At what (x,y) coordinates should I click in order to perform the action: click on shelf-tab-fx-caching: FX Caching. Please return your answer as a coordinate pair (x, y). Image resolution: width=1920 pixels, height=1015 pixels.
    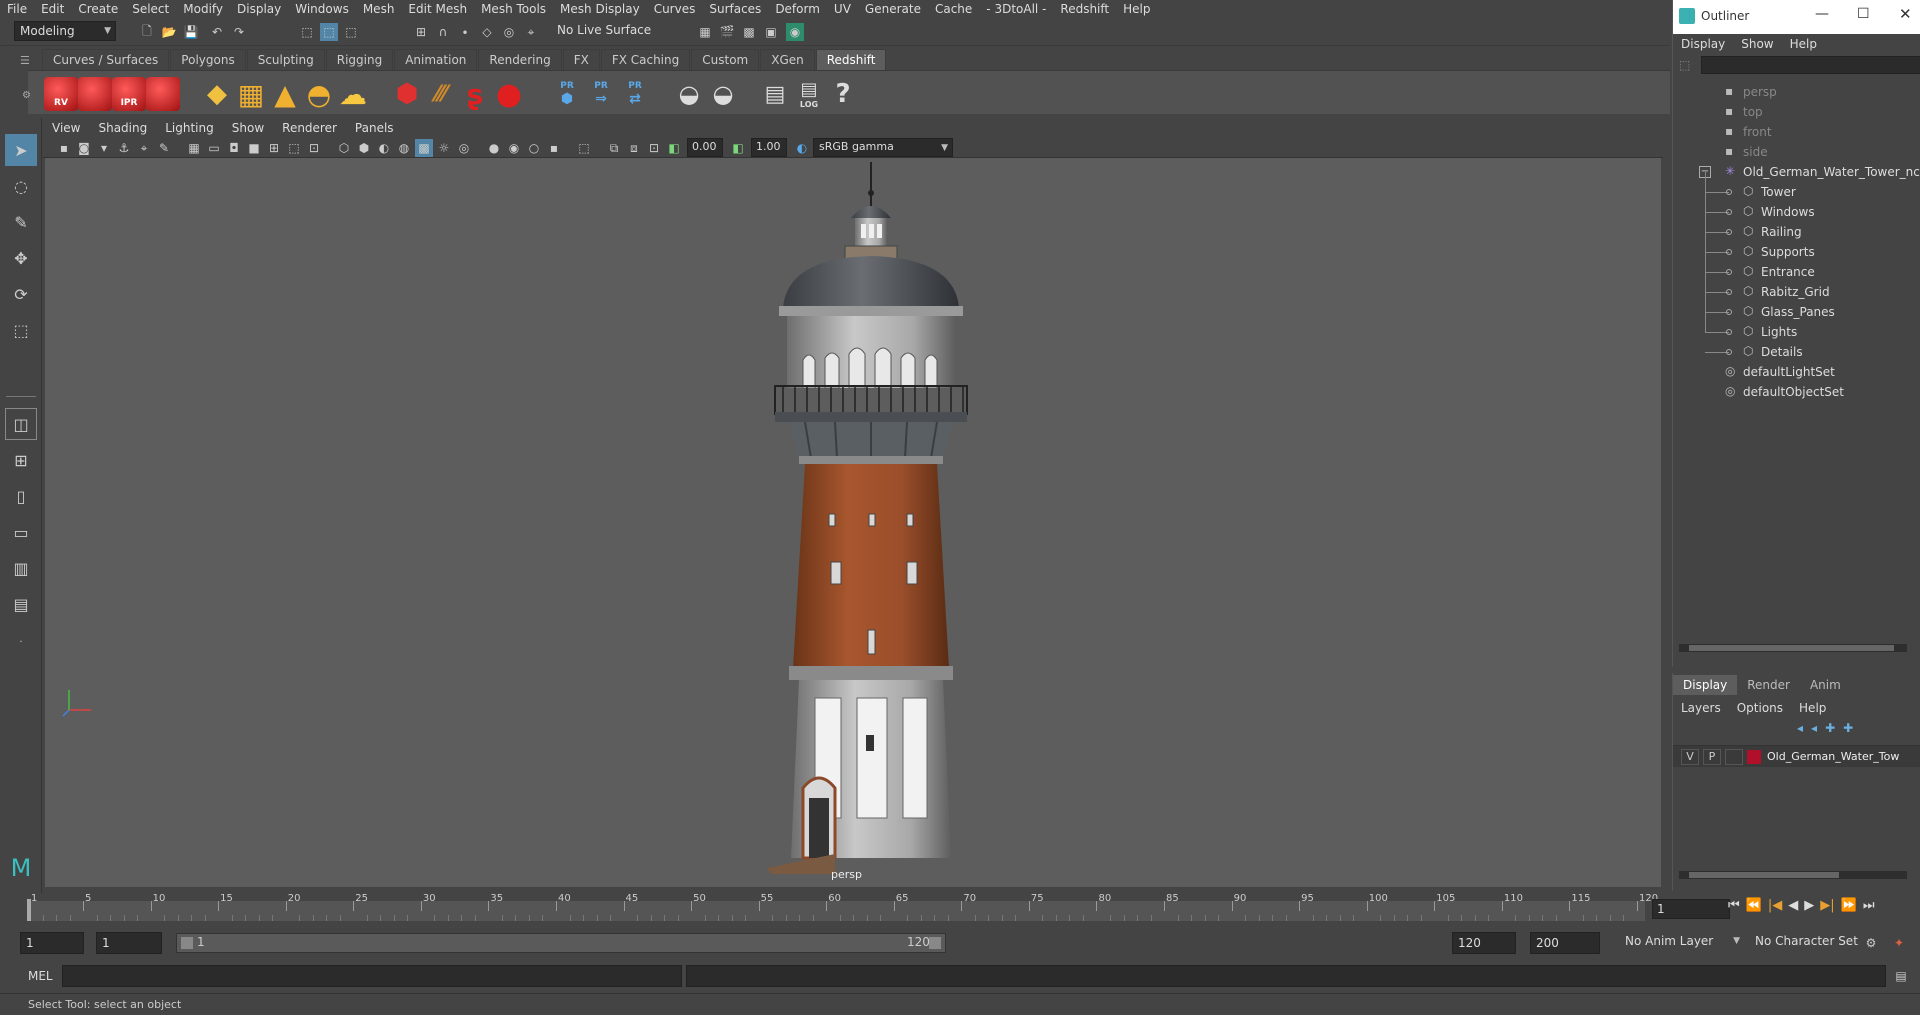
    Looking at the image, I should click on (645, 59).